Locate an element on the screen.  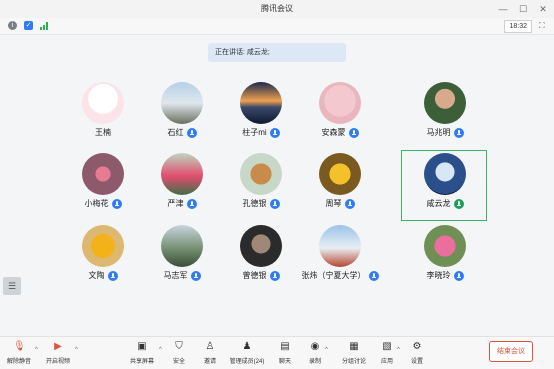
participant-name-line: 李晓玲 is located at coordinates (445, 275).